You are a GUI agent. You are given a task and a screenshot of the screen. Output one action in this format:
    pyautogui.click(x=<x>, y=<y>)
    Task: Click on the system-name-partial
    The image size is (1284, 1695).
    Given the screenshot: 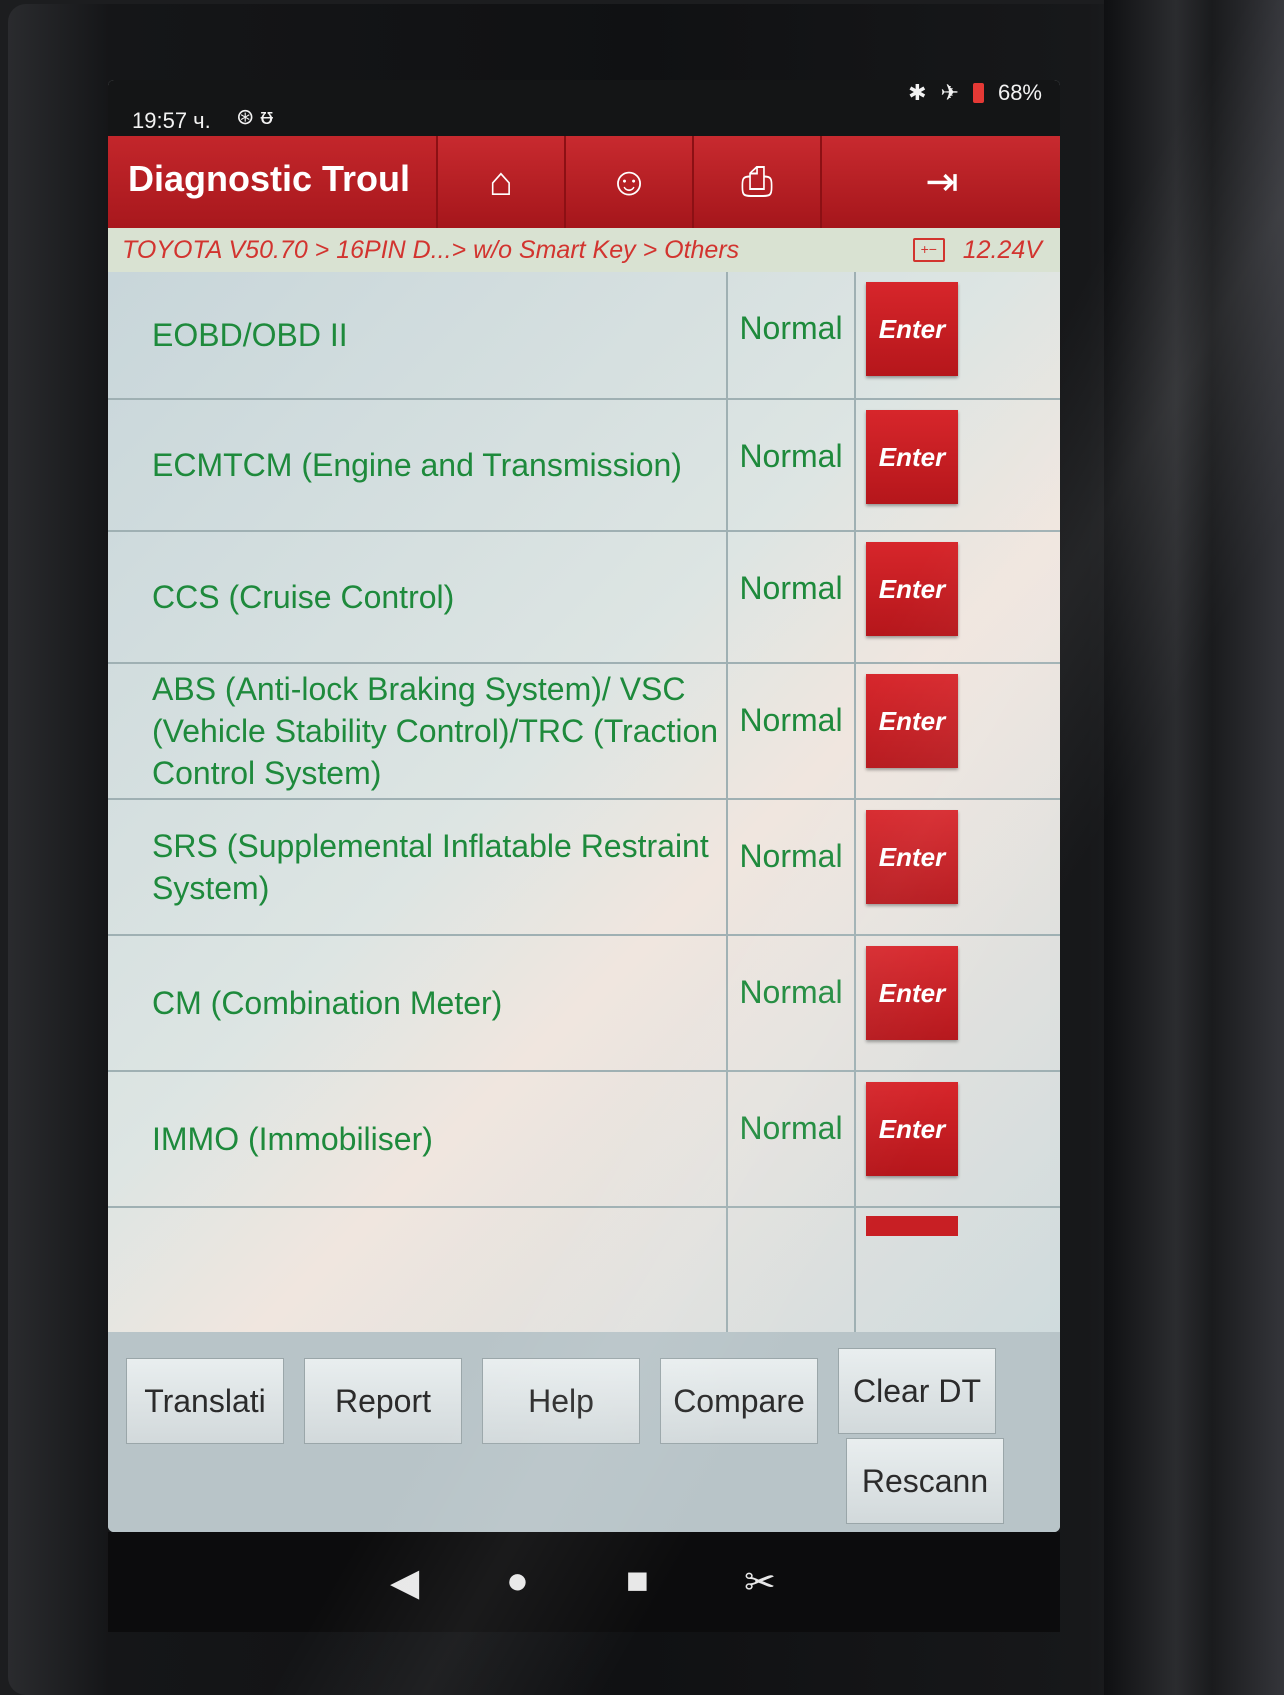 What is the action you would take?
    pyautogui.click(x=418, y=1270)
    